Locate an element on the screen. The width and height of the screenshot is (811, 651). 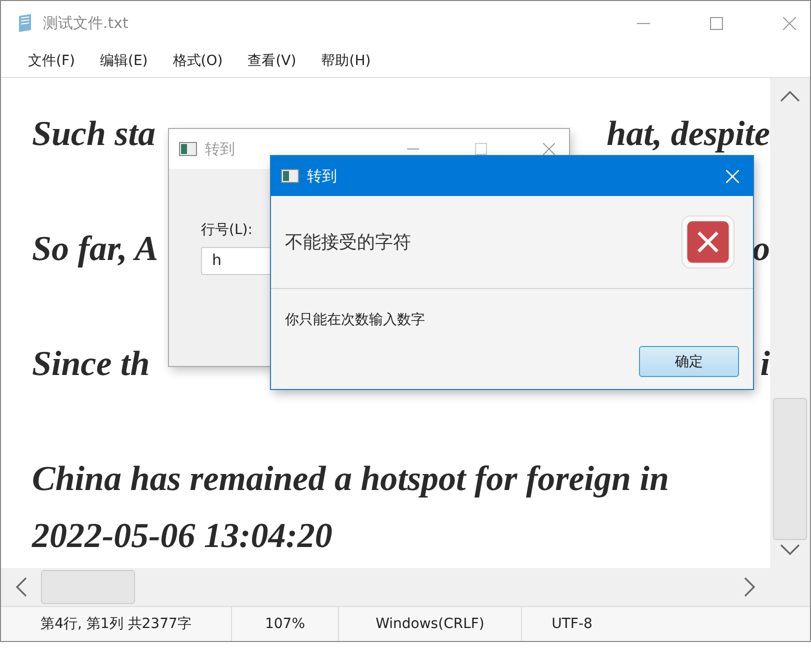
scroll-left-icon is located at coordinates (21, 587).